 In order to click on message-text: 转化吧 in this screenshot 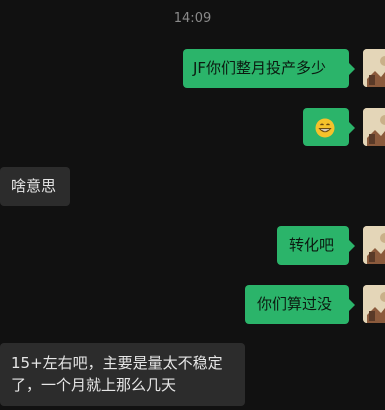, I will do `click(312, 245)`.